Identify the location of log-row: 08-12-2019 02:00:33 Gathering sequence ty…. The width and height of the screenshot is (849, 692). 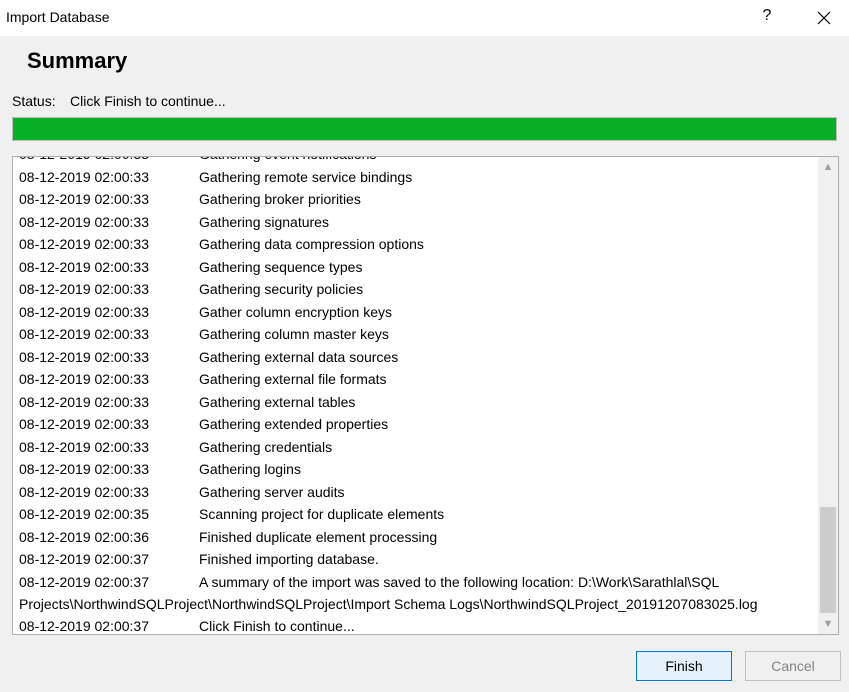
(415, 267).